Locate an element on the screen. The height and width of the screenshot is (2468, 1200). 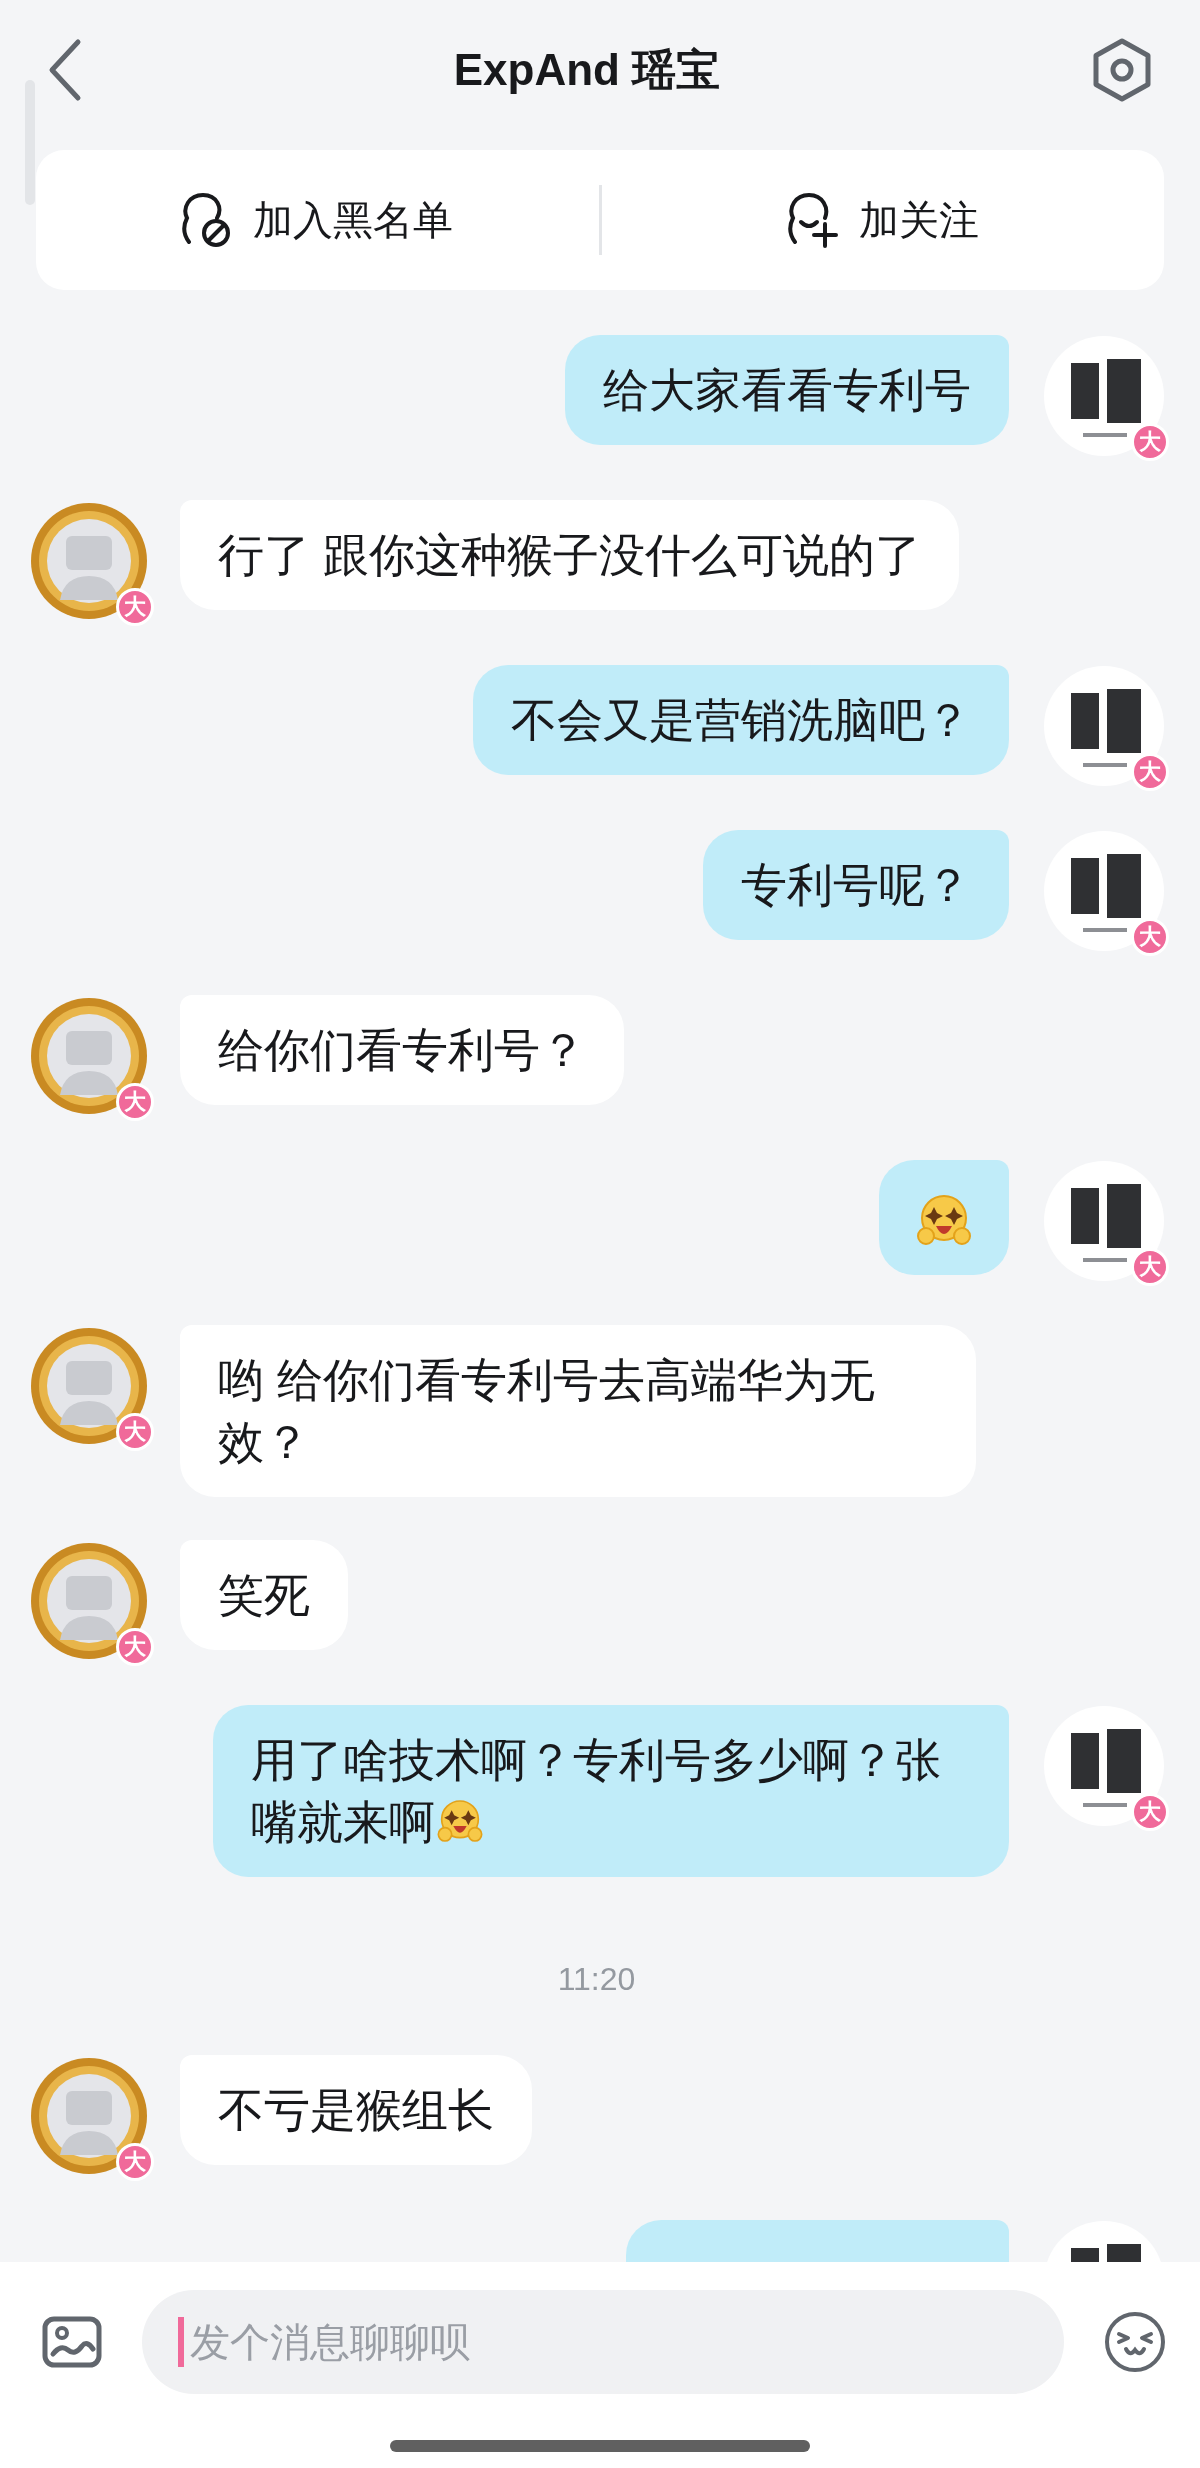
message-bubble: 给大家看看专利号 is located at coordinates (787, 390).